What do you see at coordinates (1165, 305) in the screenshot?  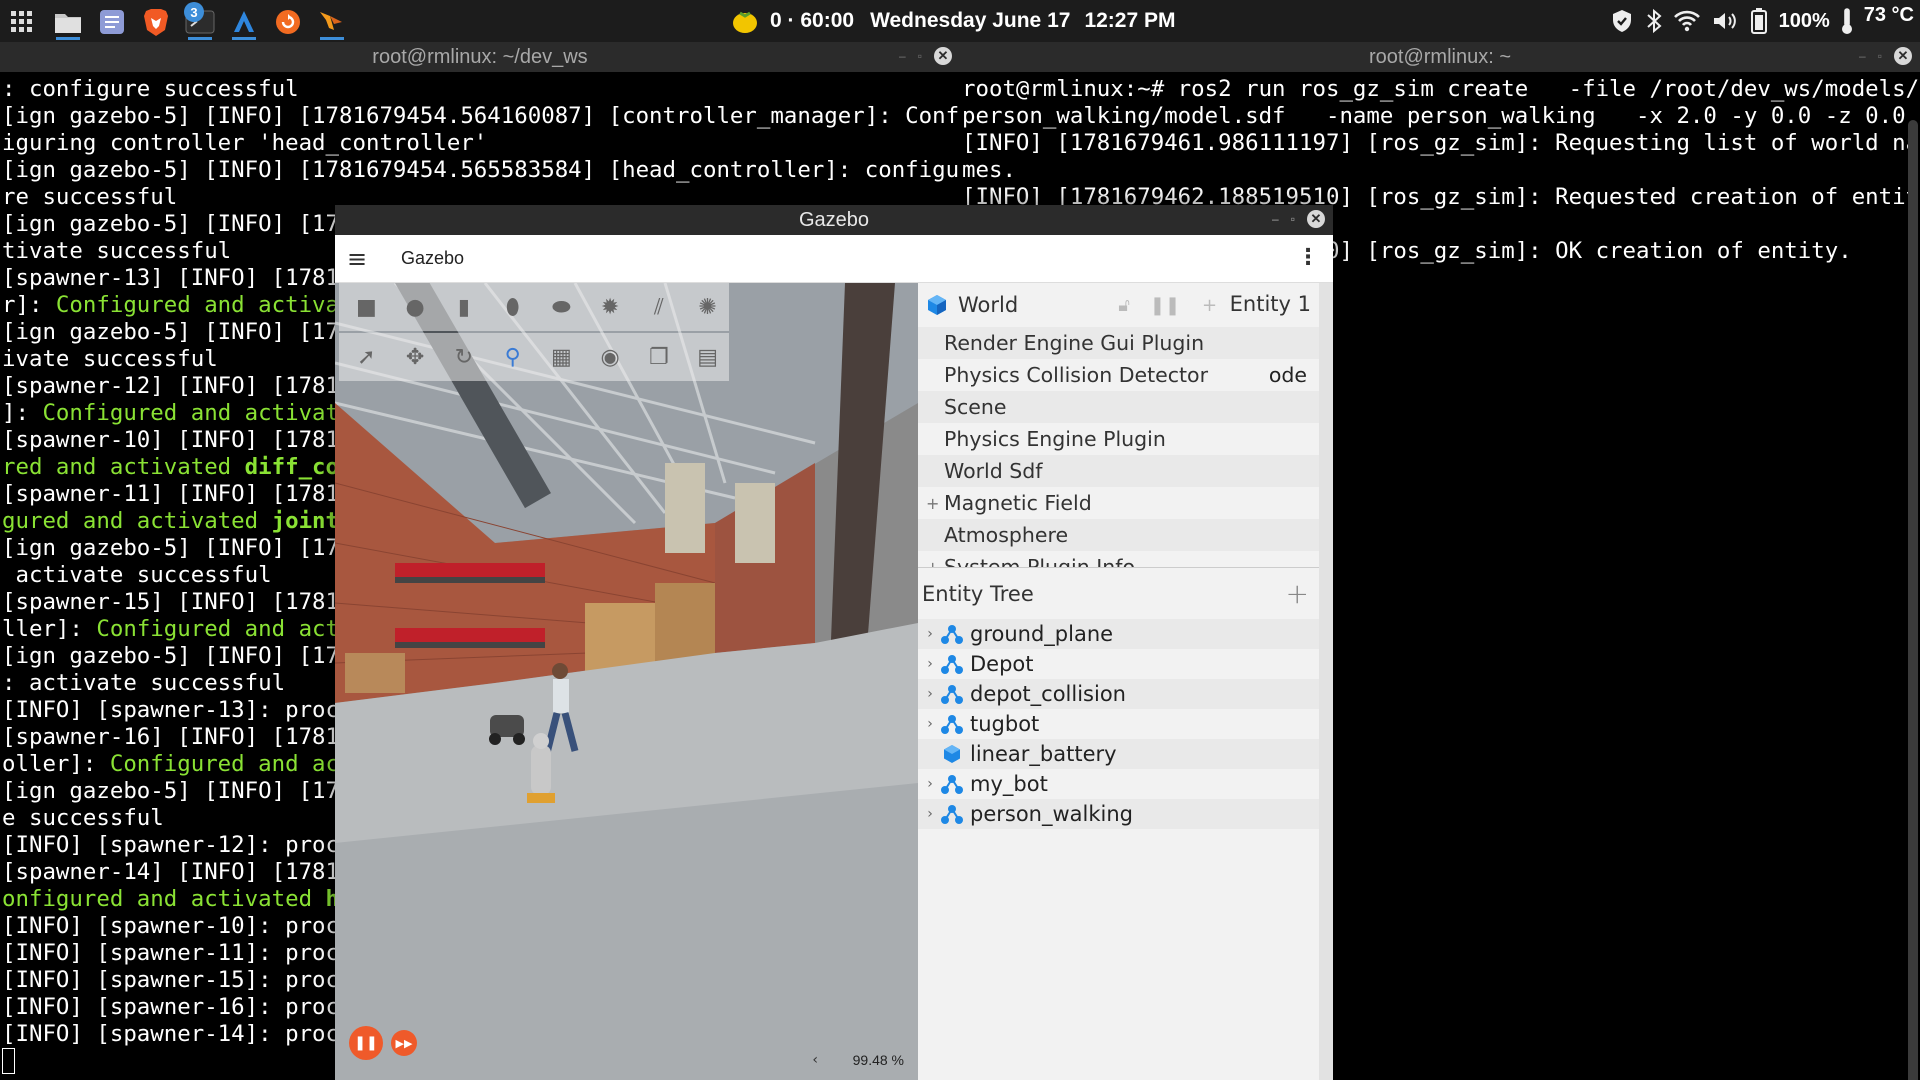 I see `pause-inspector-icon: ❚❚` at bounding box center [1165, 305].